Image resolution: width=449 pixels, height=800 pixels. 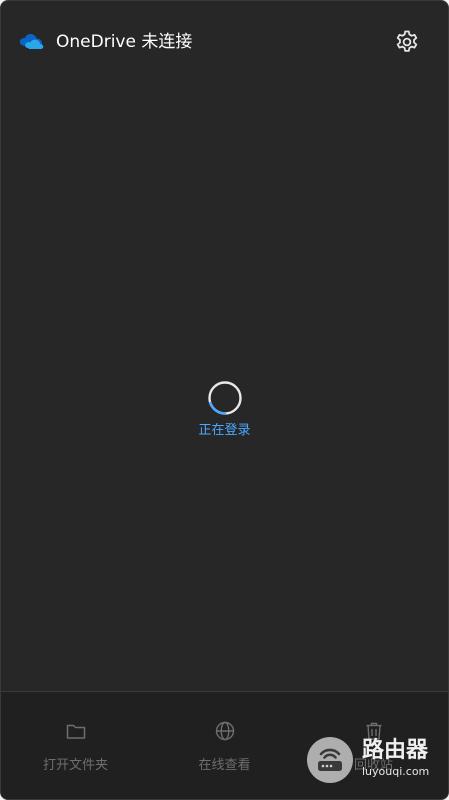 I want to click on watermark-router-icon, so click(x=330, y=760).